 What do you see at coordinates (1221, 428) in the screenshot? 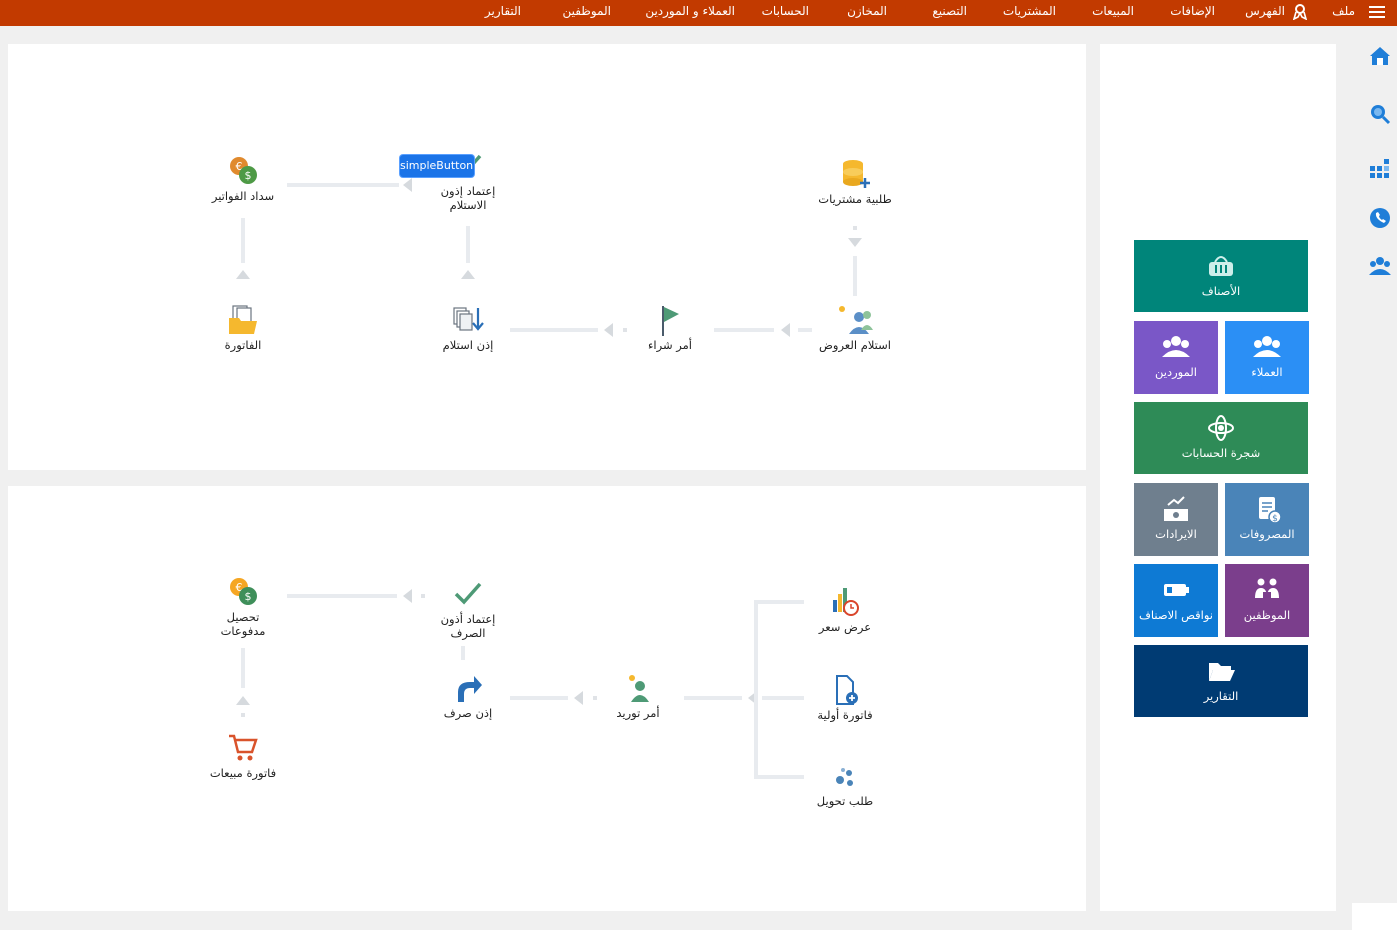
I see `atom-network-icon` at bounding box center [1221, 428].